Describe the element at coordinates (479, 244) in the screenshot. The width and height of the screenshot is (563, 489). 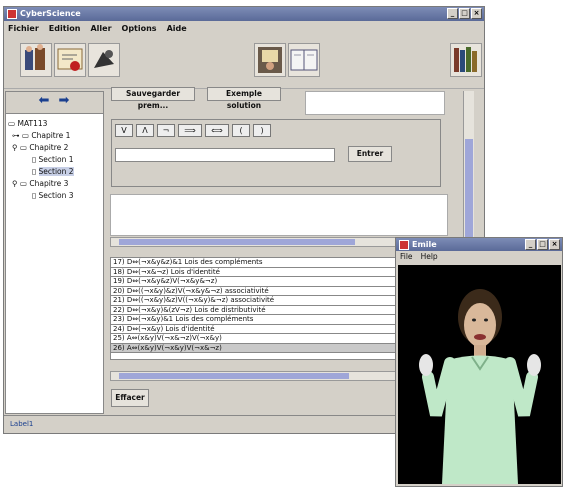
I see `emile-title-bar: Emile _ □ ×` at that location.